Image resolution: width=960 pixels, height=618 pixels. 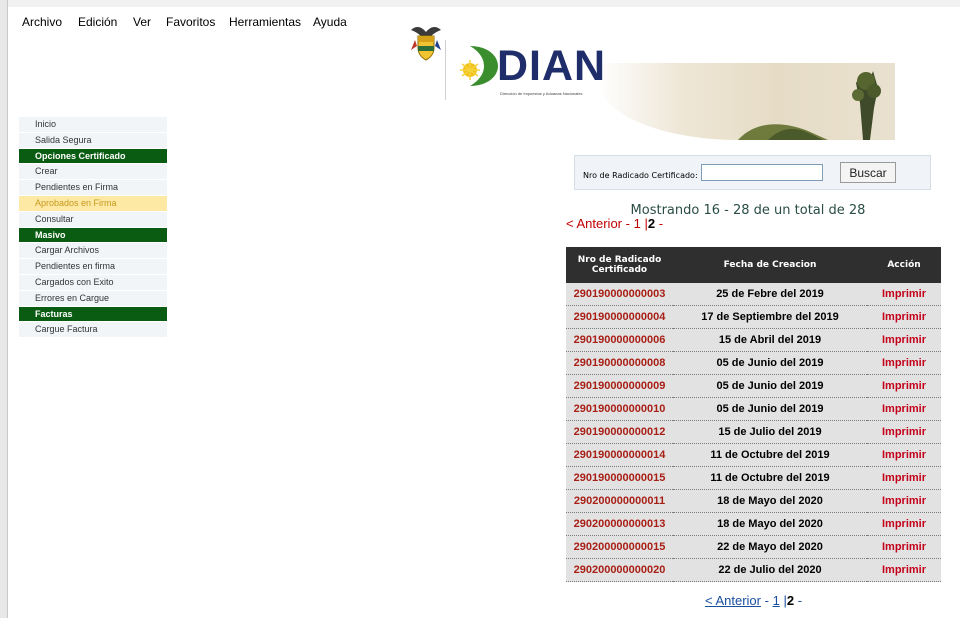 I want to click on radicado-number-link: 290200000000015, so click(x=619, y=547).